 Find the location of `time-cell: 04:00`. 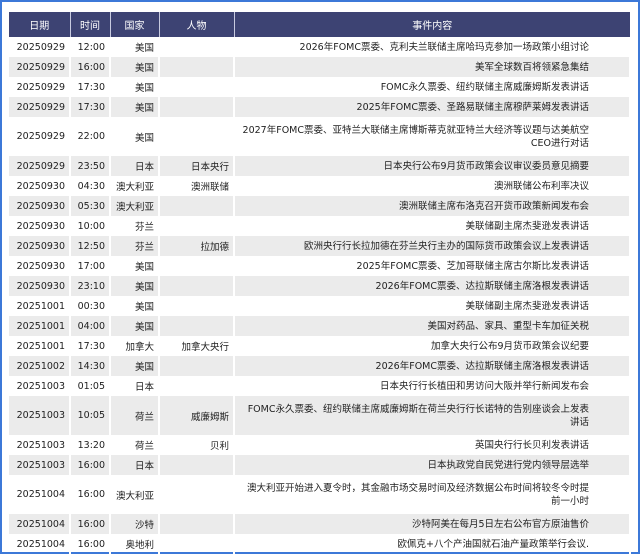

time-cell: 04:00 is located at coordinates (90, 326).